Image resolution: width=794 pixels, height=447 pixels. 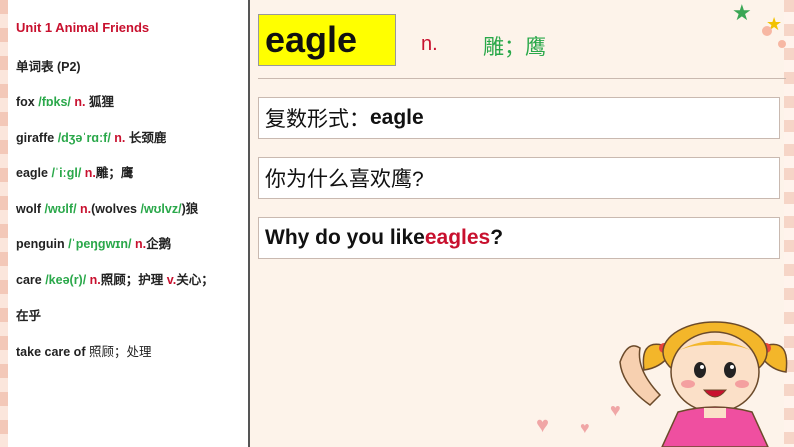 What do you see at coordinates (107, 209) in the screenshot?
I see `vocab-entry-wolf: wolf /wʊlf/ n.(wolves /wʊlvz/)狼` at bounding box center [107, 209].